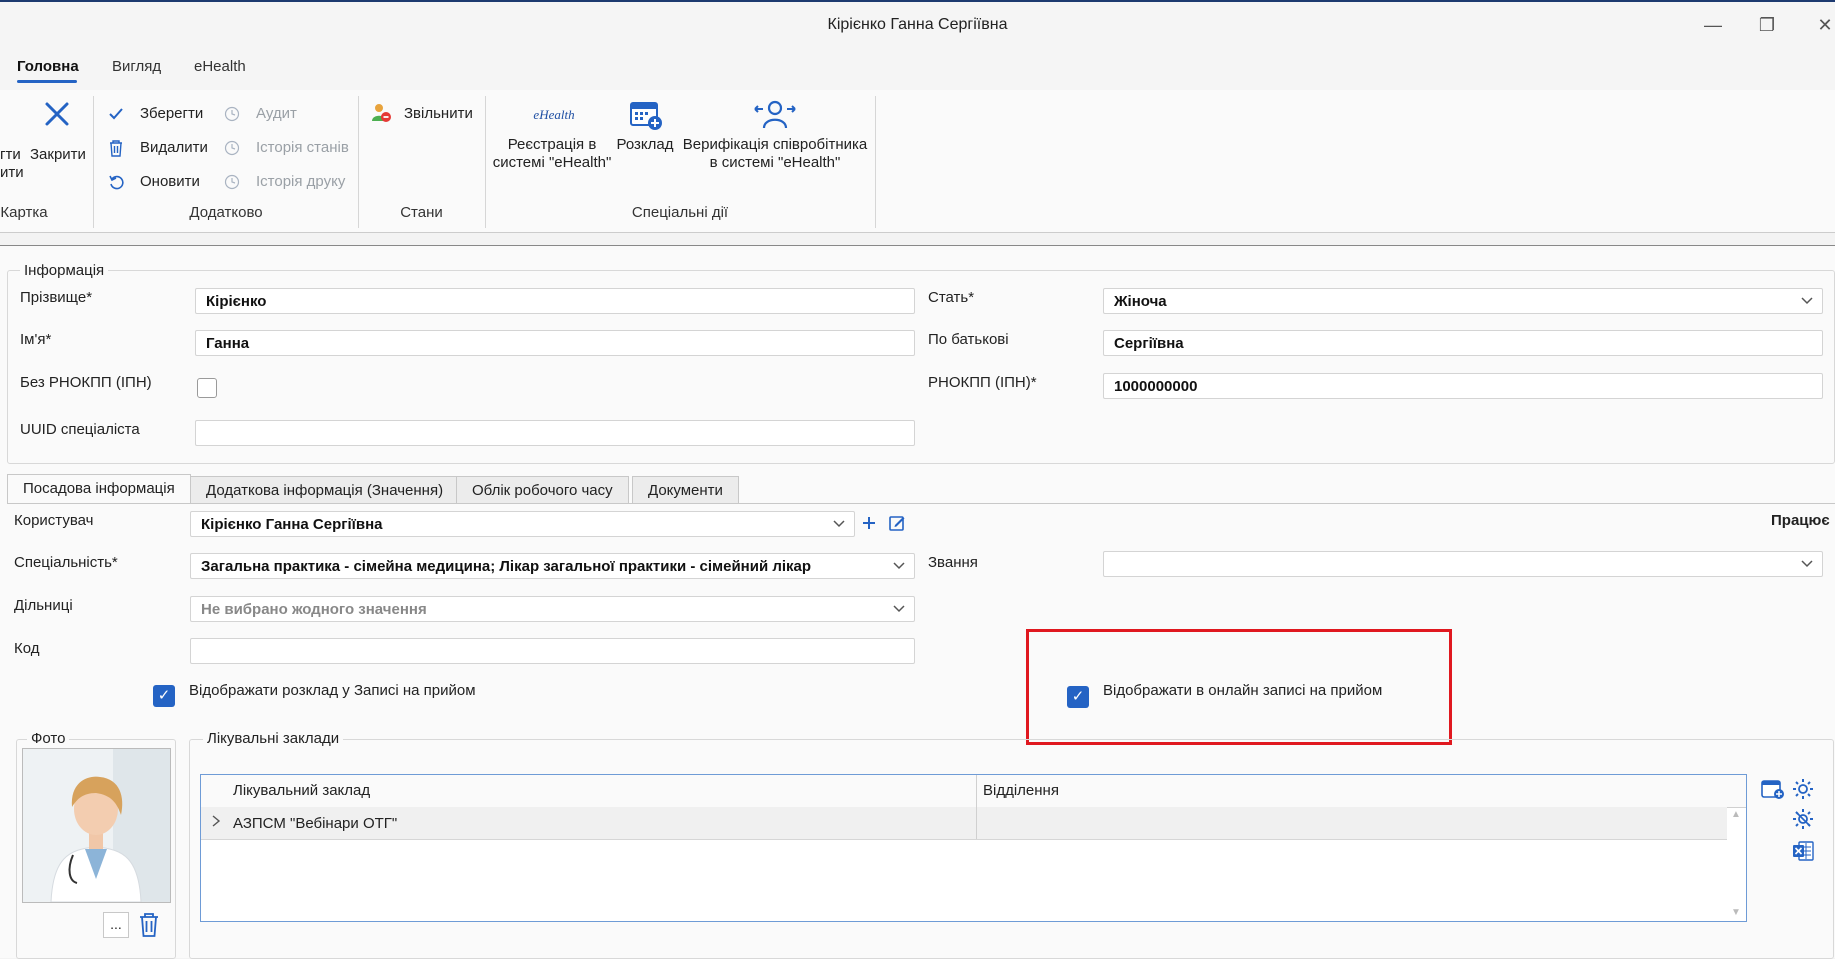 Image resolution: width=1835 pixels, height=959 pixels. What do you see at coordinates (80, 429) in the screenshot?
I see `uuid-label: UUID спеціаліста` at bounding box center [80, 429].